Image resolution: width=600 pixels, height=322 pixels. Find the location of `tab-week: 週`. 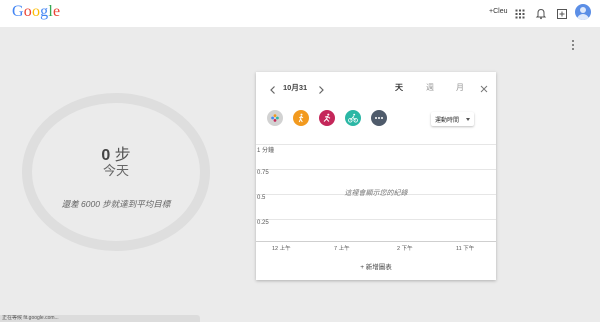

tab-week: 週 is located at coordinates (430, 87).